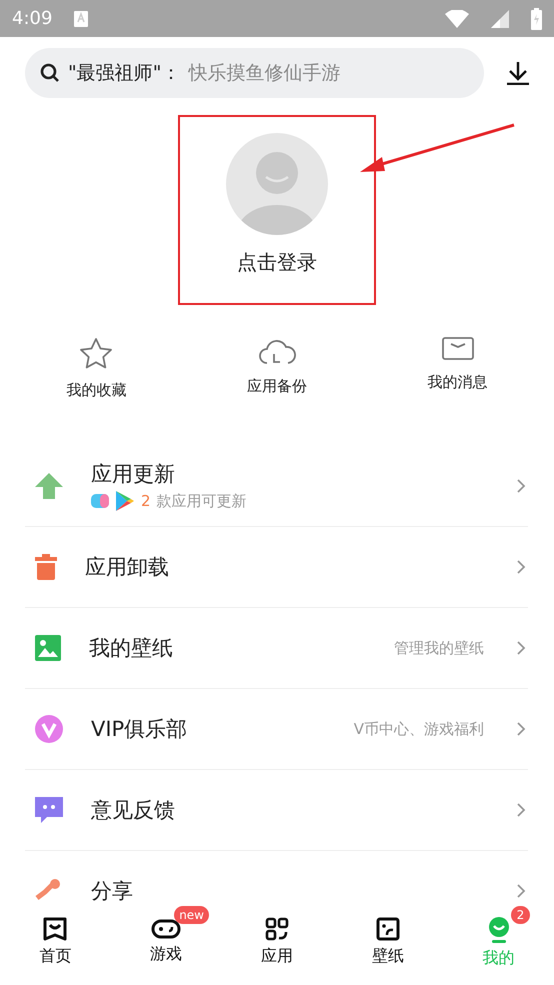 Image resolution: width=554 pixels, height=985 pixels. I want to click on wallpaper-icon, so click(388, 929).